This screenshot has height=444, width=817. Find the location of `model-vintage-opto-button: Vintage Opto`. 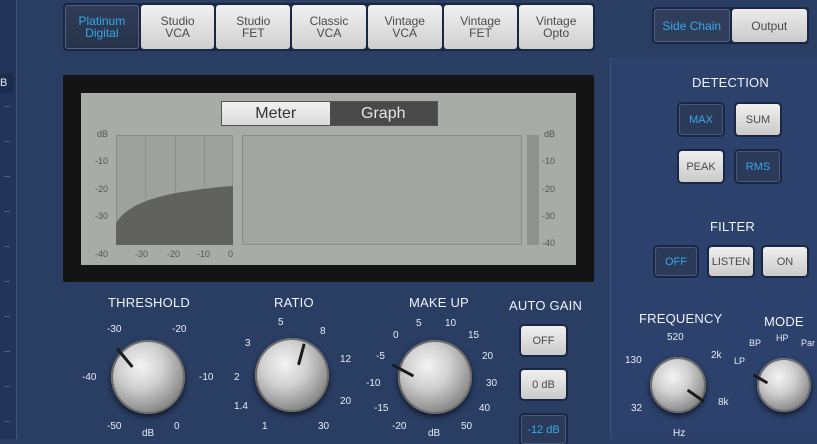

model-vintage-opto-button: Vintage Opto is located at coordinates (556, 27).